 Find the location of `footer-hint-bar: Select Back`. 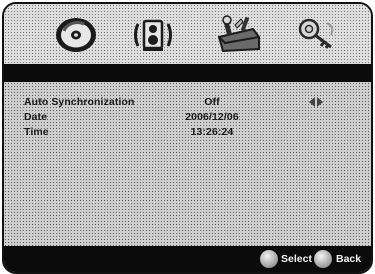

footer-hint-bar: Select Back is located at coordinates (187, 259).